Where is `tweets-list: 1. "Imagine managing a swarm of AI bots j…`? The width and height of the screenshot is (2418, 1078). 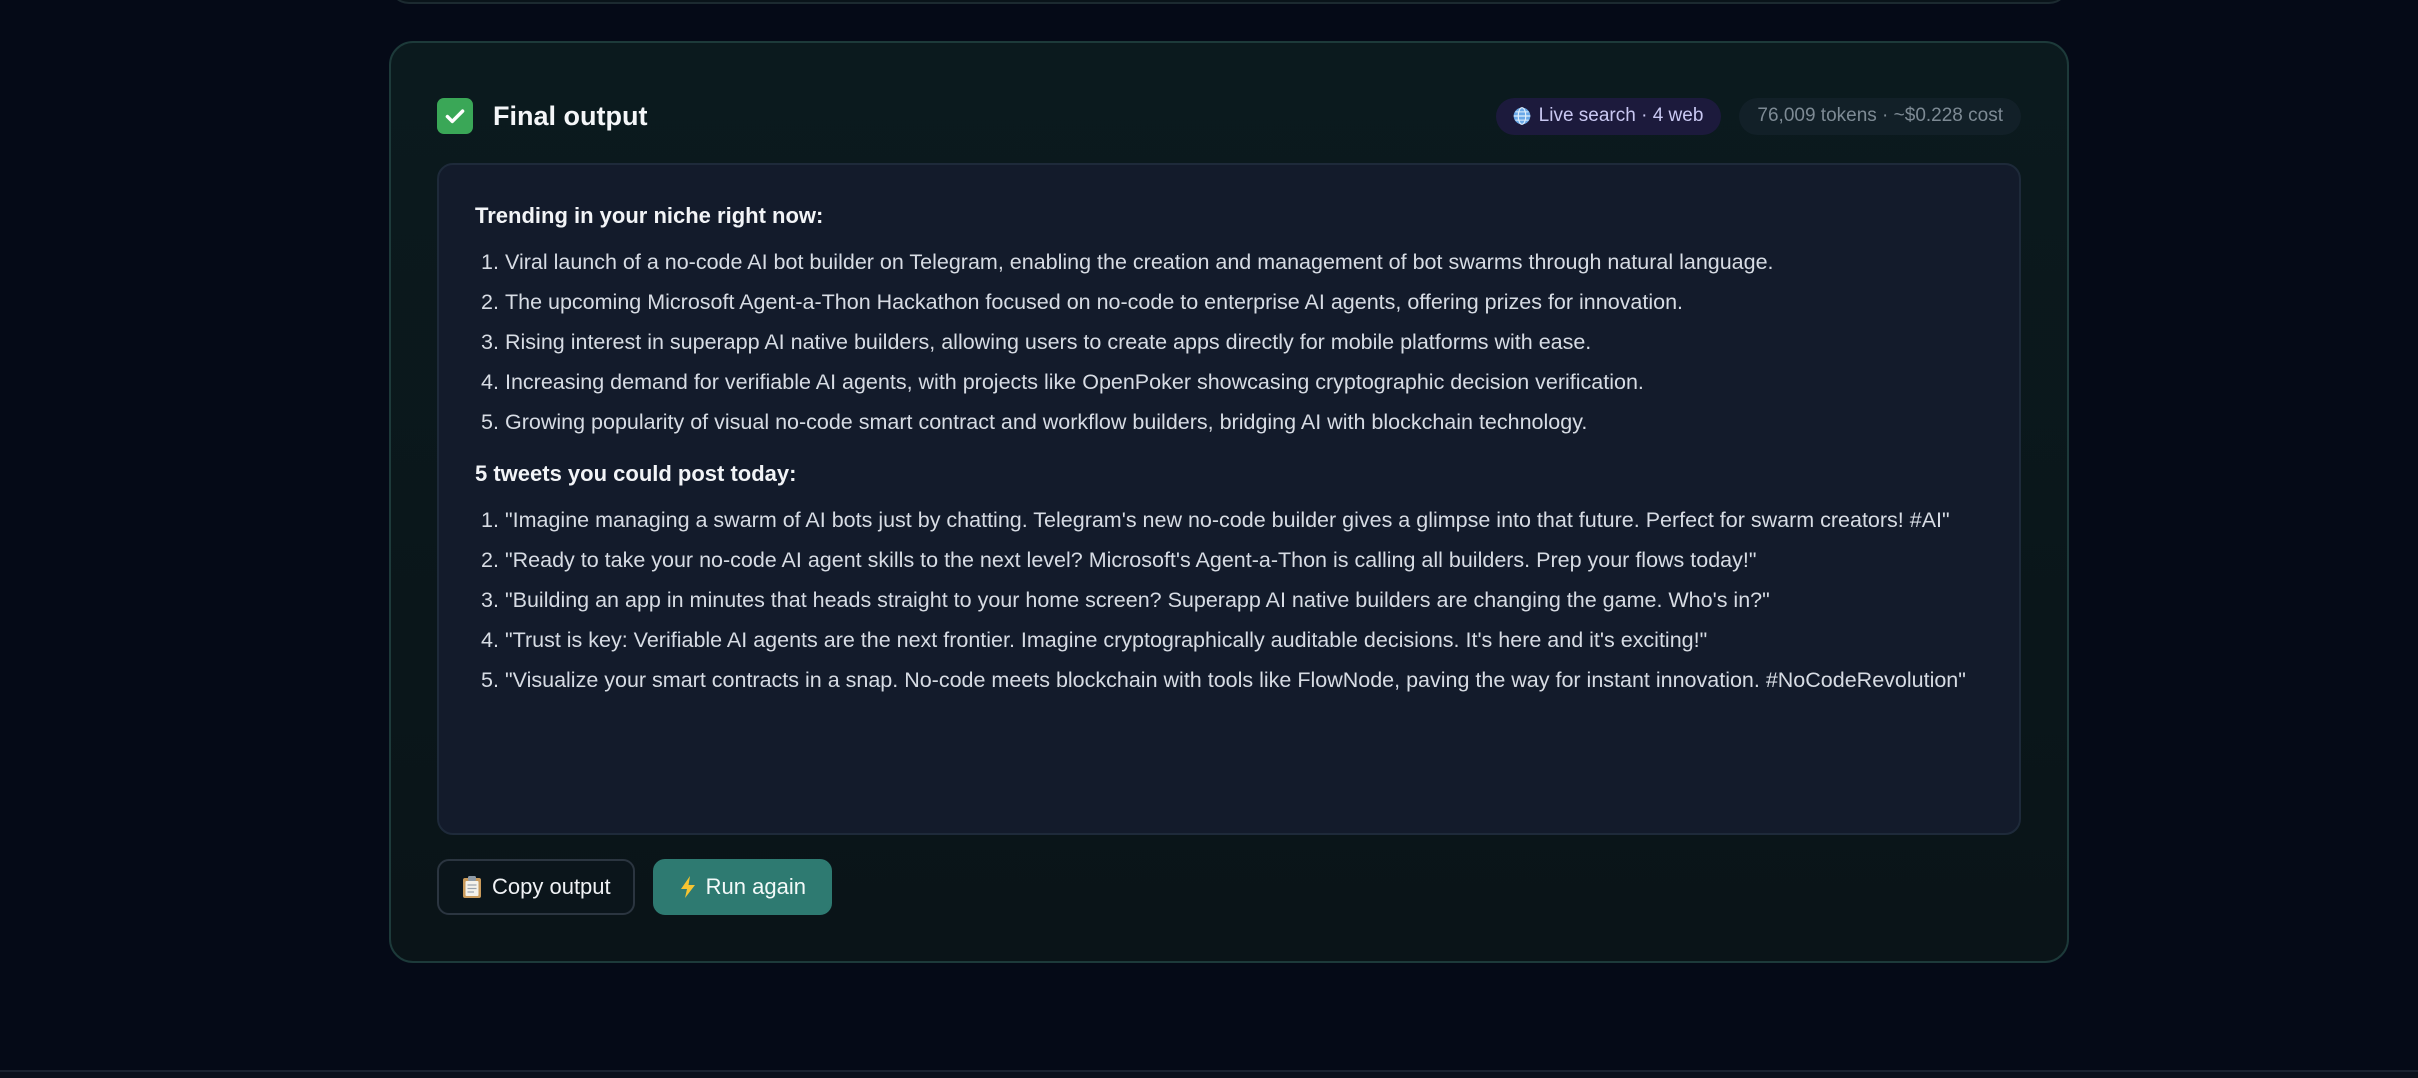 tweets-list: 1. "Imagine managing a swarm of AI bots j… is located at coordinates (1229, 600).